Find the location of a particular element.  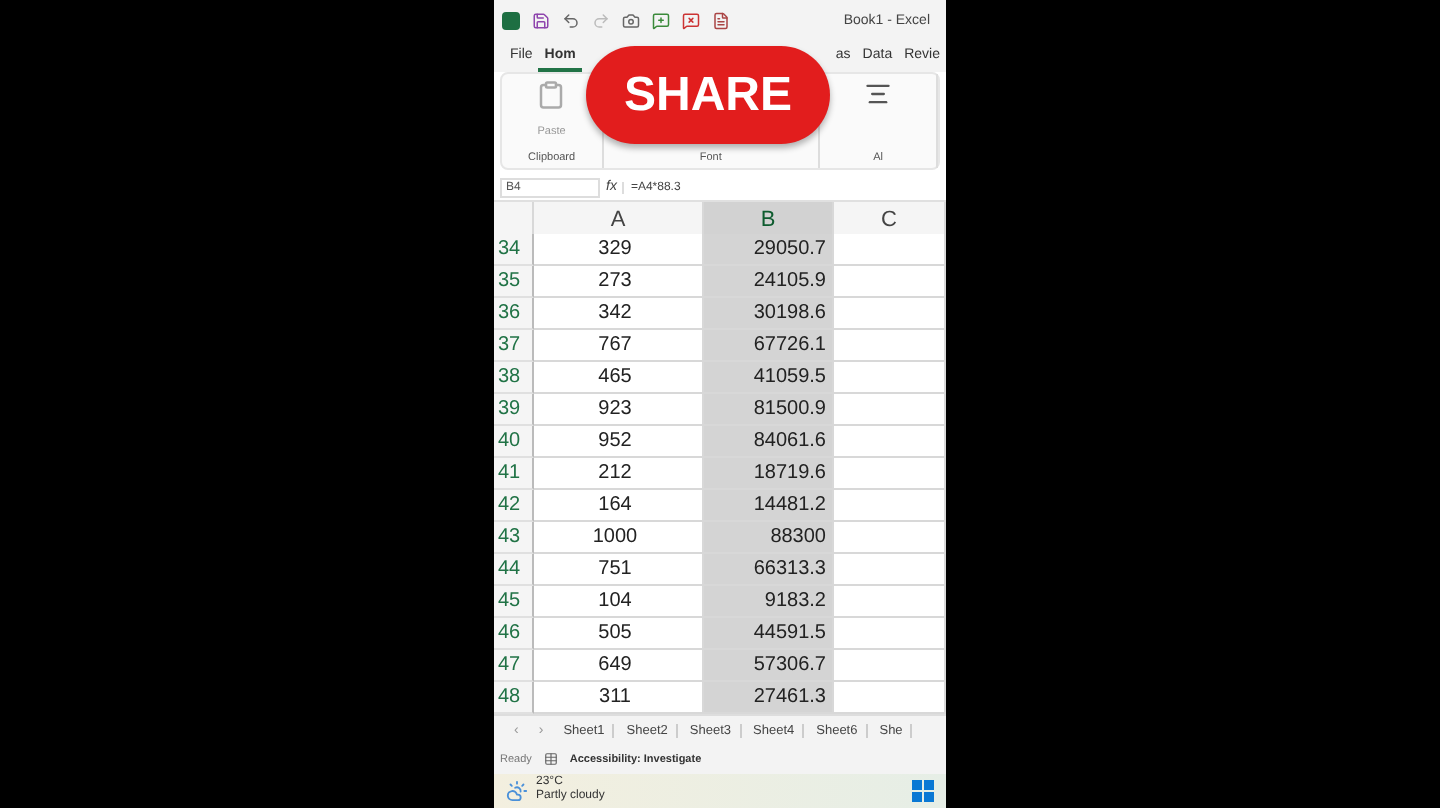

row-number: 44 is located at coordinates (514, 570).